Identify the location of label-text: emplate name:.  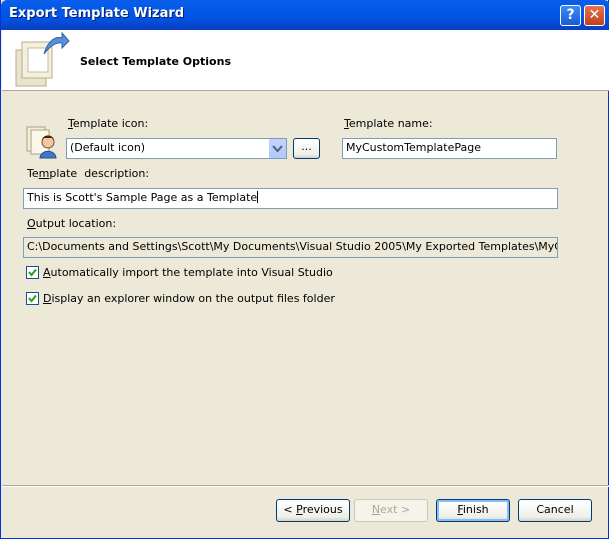
(390, 123).